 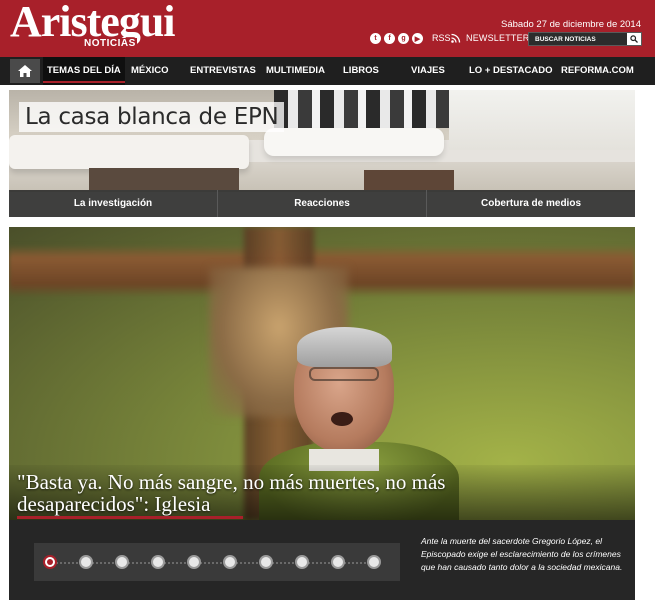 What do you see at coordinates (542, 120) in the screenshot?
I see `banner-photo-window` at bounding box center [542, 120].